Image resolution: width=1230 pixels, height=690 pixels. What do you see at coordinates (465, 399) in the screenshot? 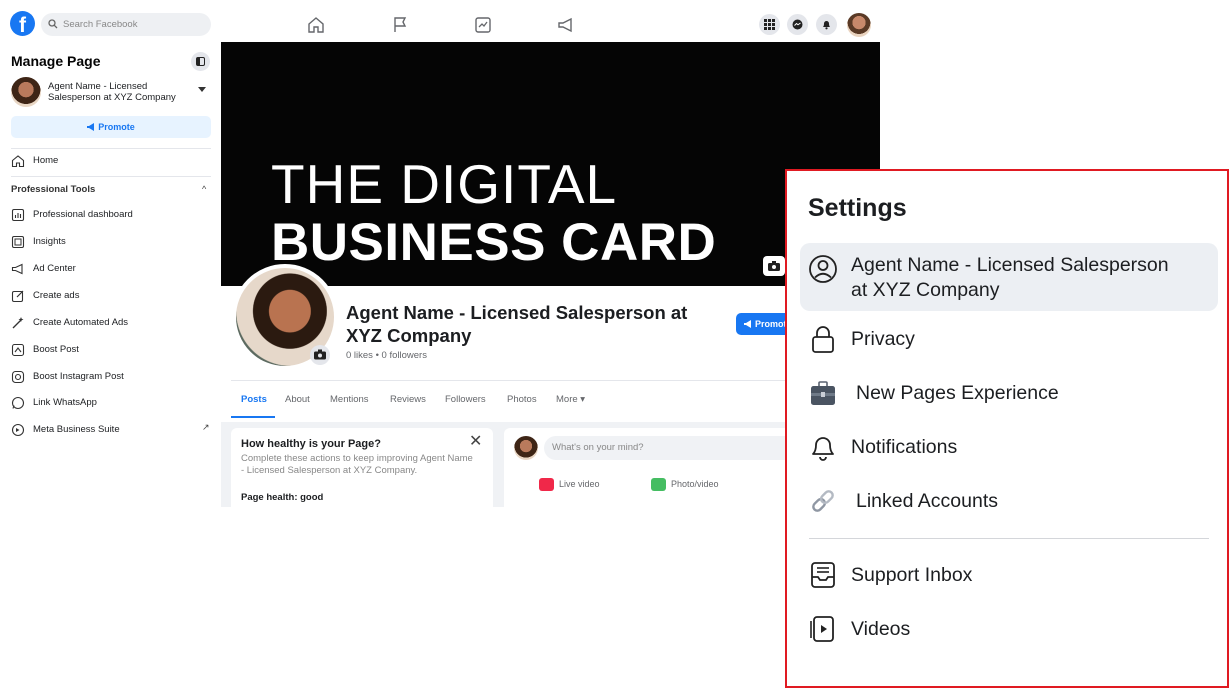
I see `tab-followers: Followers` at bounding box center [465, 399].